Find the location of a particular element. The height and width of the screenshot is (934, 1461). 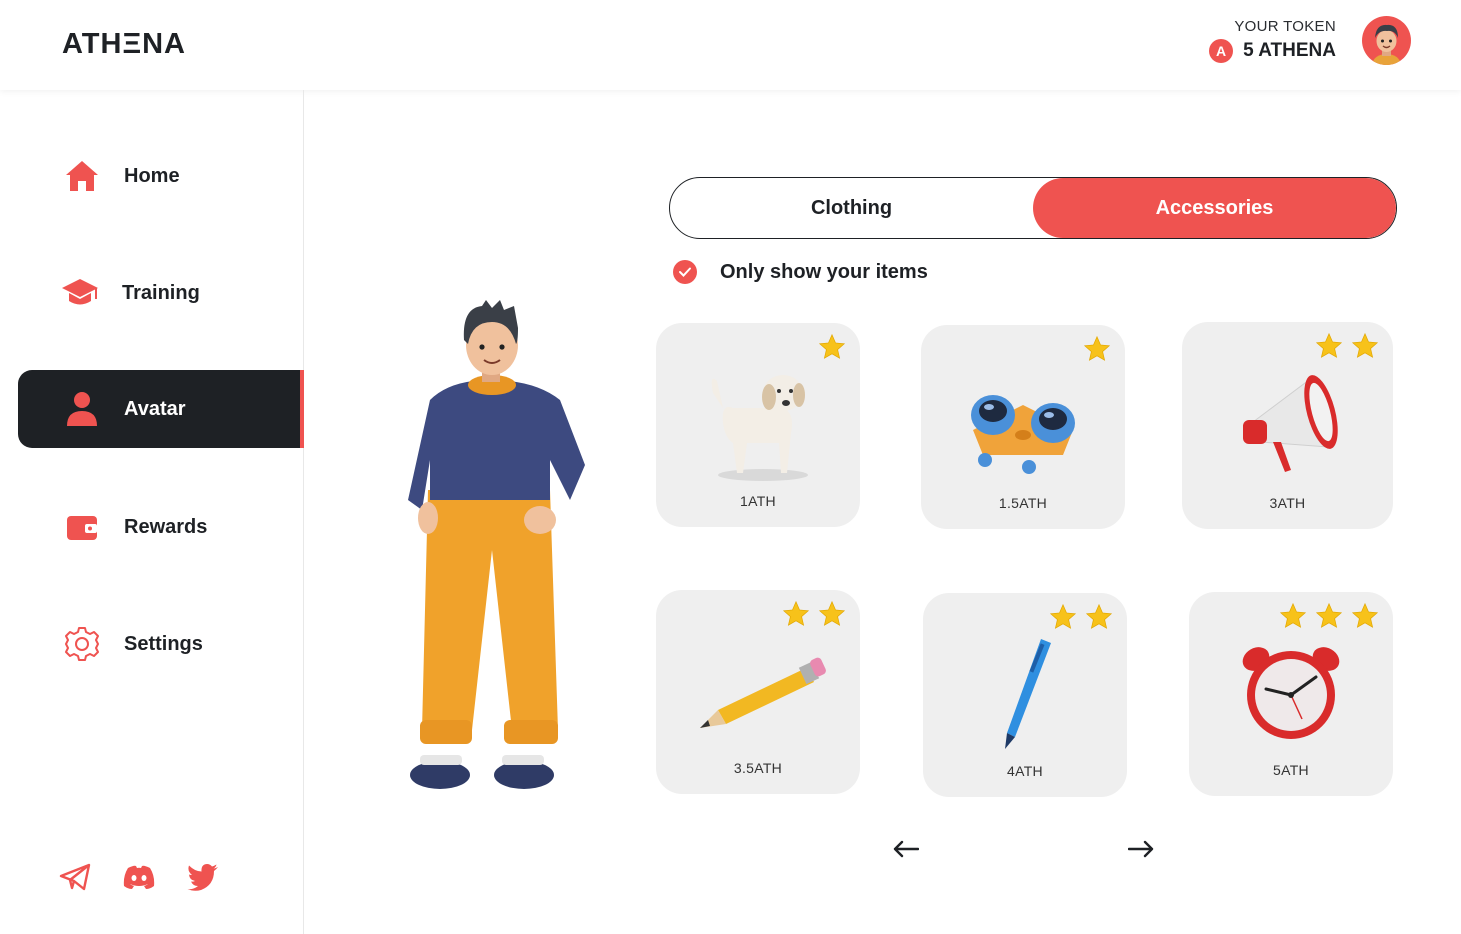

graduation-cap-icon is located at coordinates (80, 293).